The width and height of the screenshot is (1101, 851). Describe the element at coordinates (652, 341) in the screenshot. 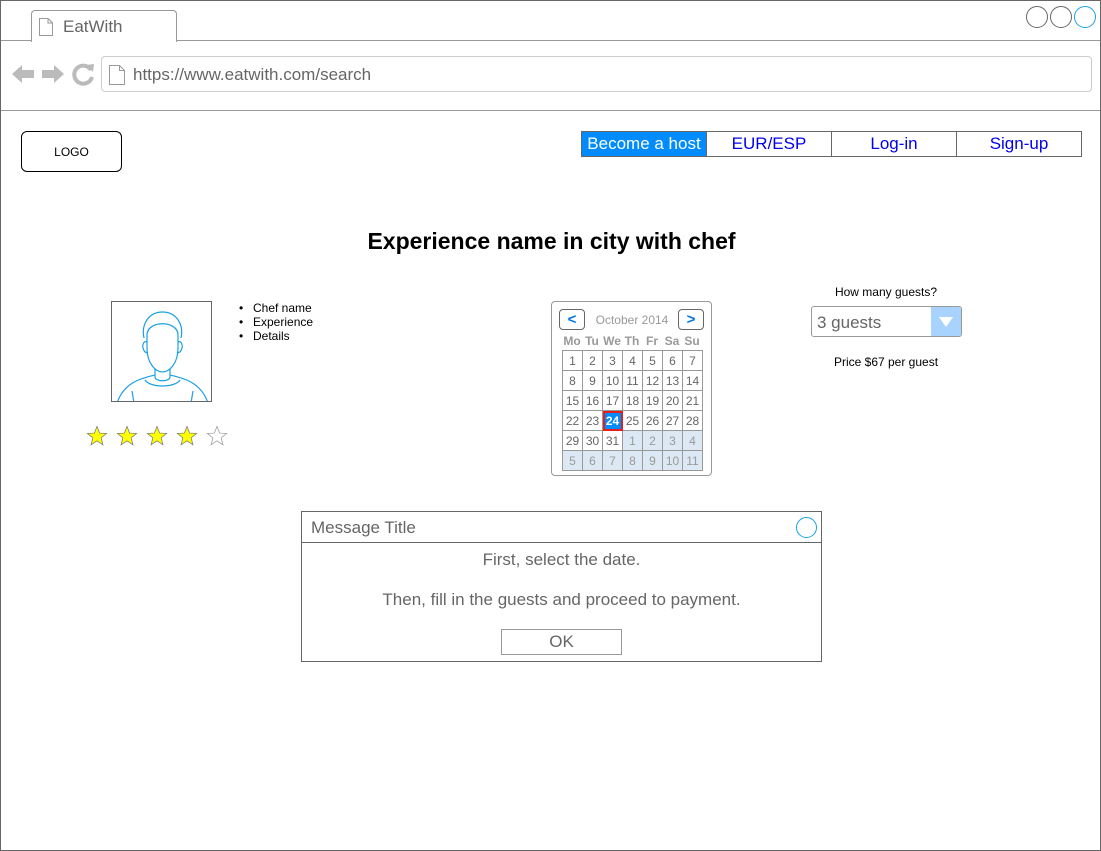

I see `weekday-label: Fr` at that location.